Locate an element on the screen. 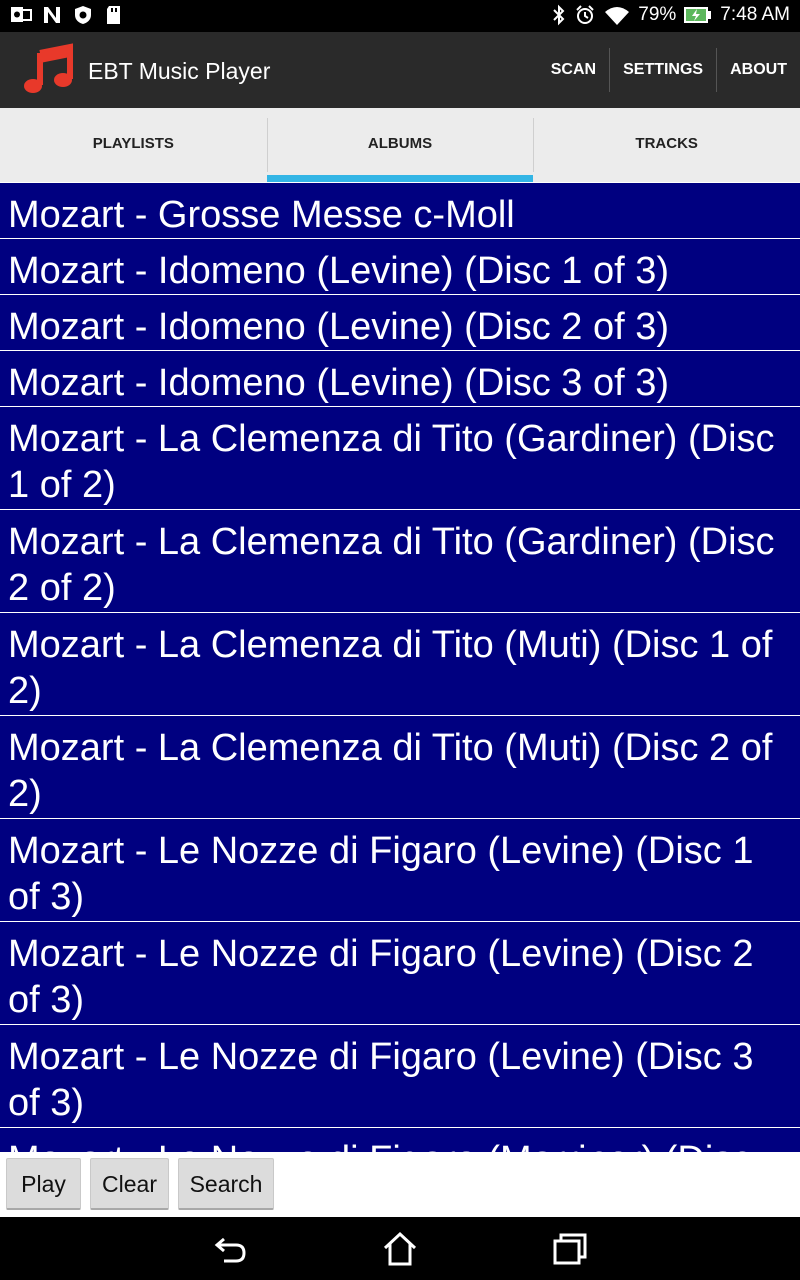 Image resolution: width=800 pixels, height=1280 pixels. sd-card-icon is located at coordinates (113, 15).